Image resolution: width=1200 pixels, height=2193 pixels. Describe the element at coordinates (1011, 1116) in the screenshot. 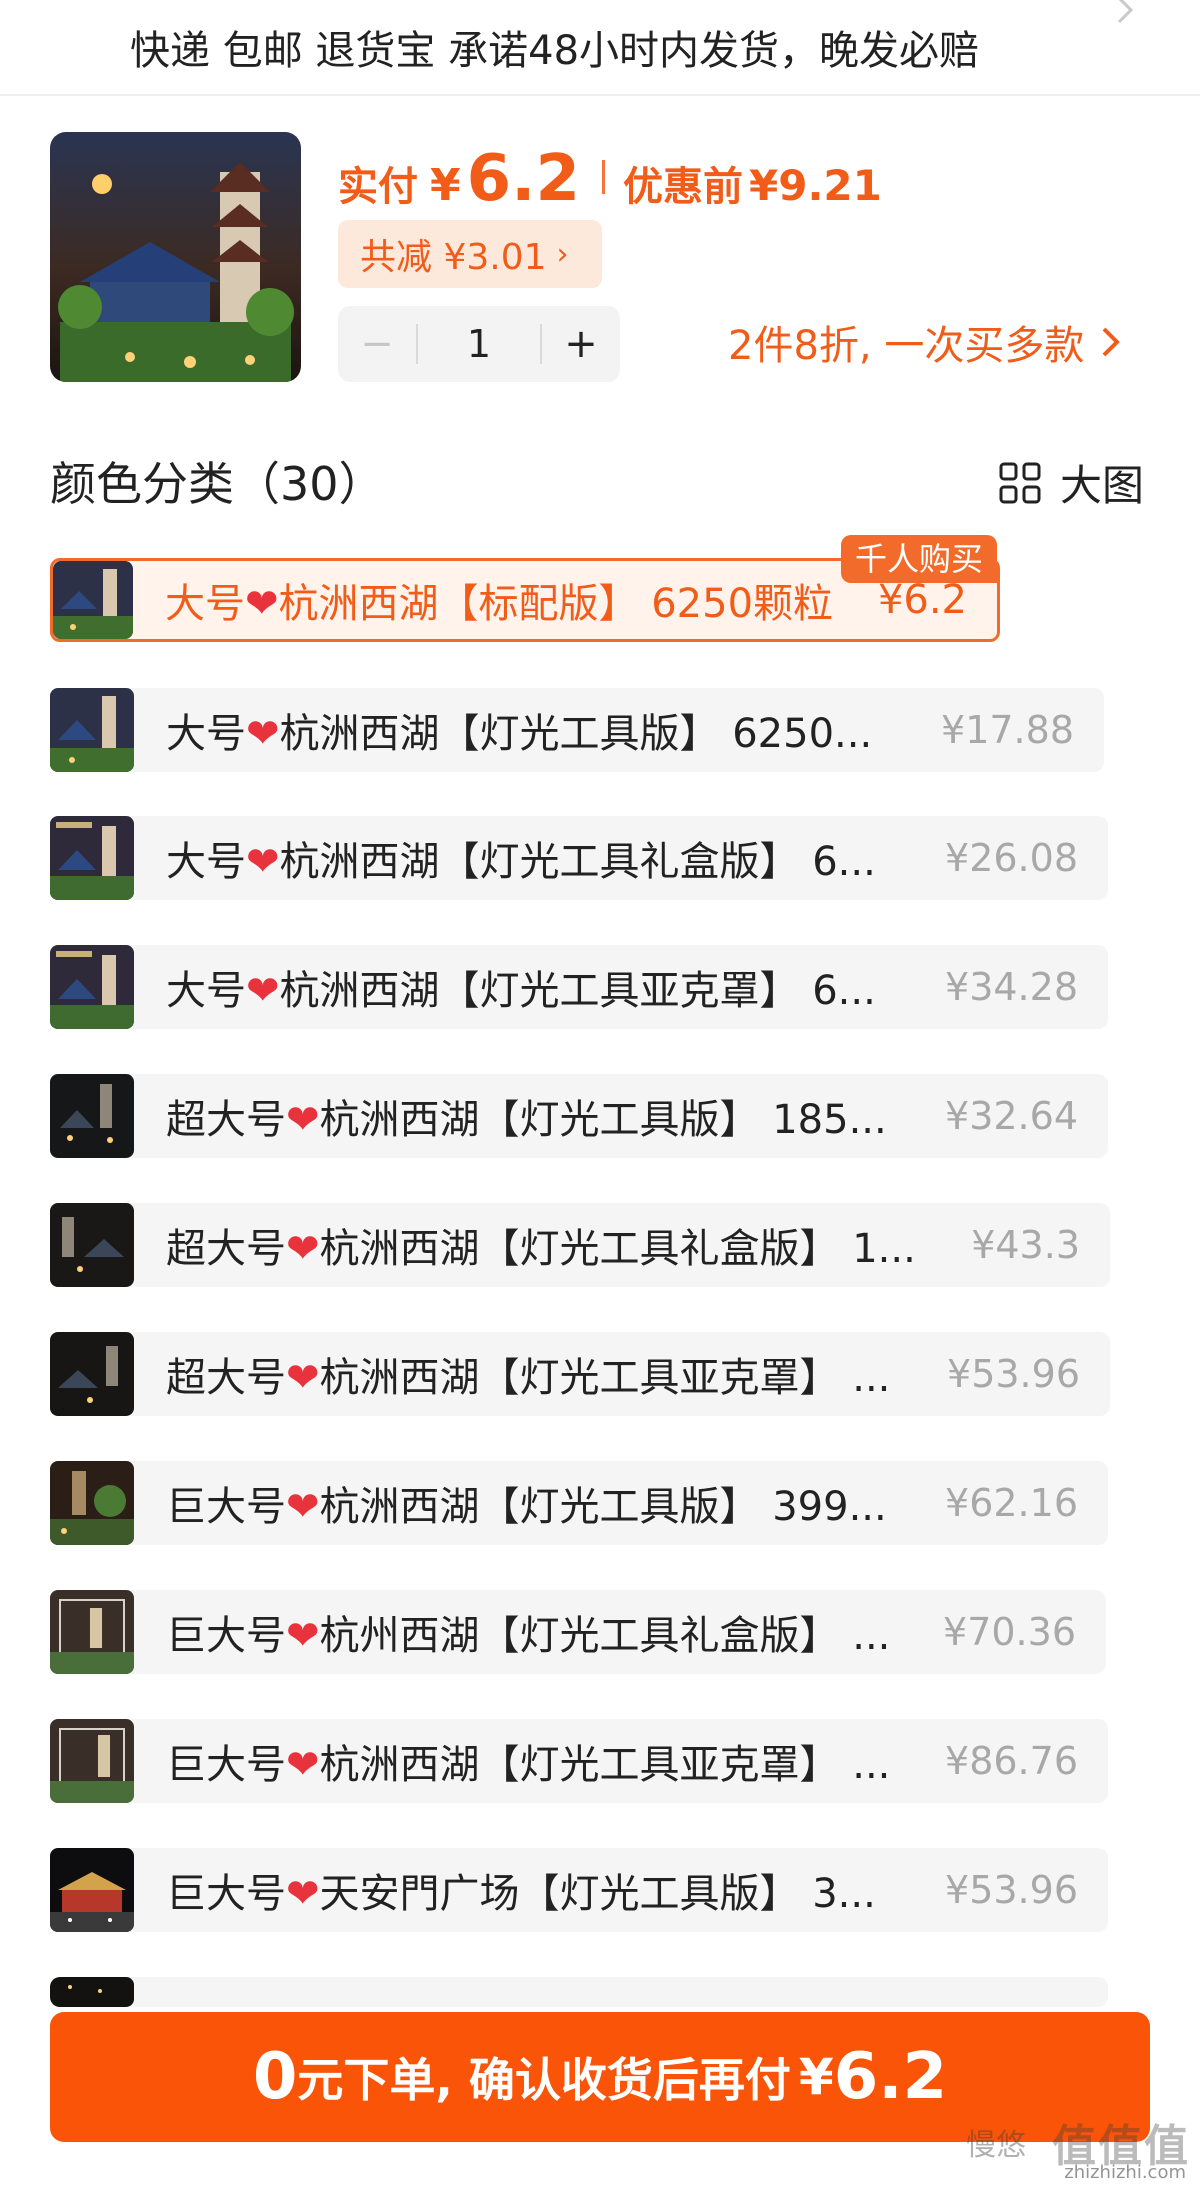

I see `sku-price: ¥32.64` at that location.